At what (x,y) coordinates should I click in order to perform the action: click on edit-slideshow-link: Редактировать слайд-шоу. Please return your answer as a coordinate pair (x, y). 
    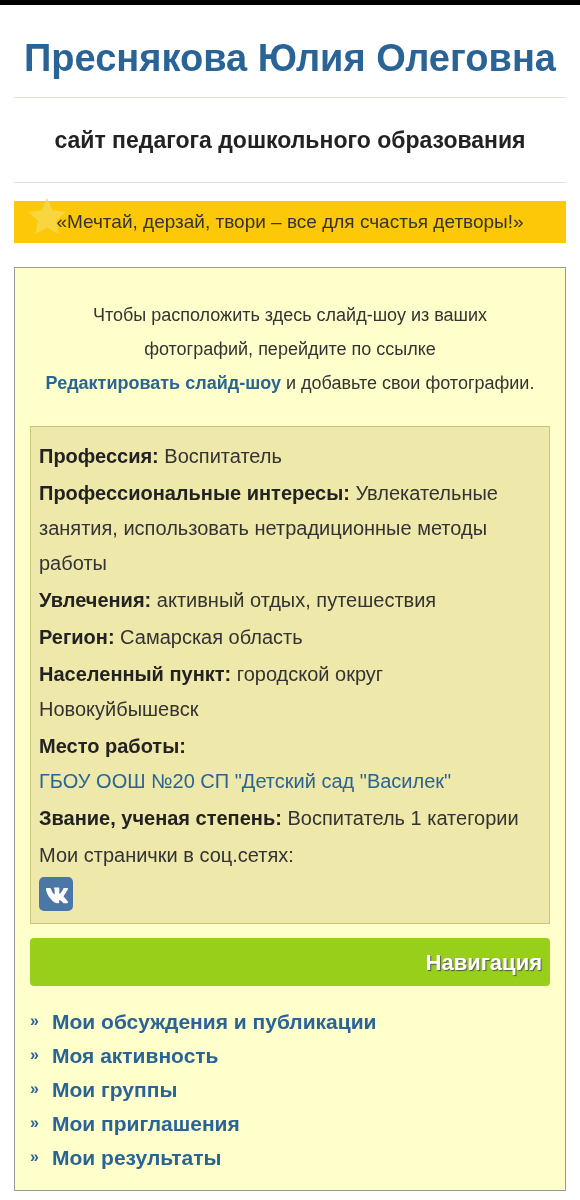
    Looking at the image, I should click on (163, 383).